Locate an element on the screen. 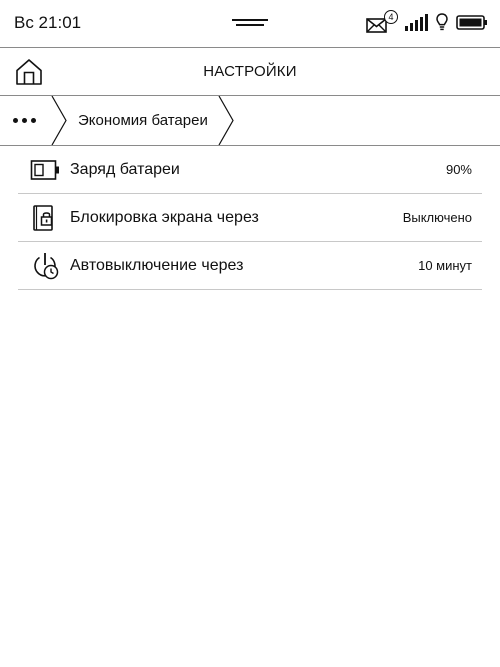 The width and height of the screenshot is (500, 667). lock-screen-icon is located at coordinates (45, 218).